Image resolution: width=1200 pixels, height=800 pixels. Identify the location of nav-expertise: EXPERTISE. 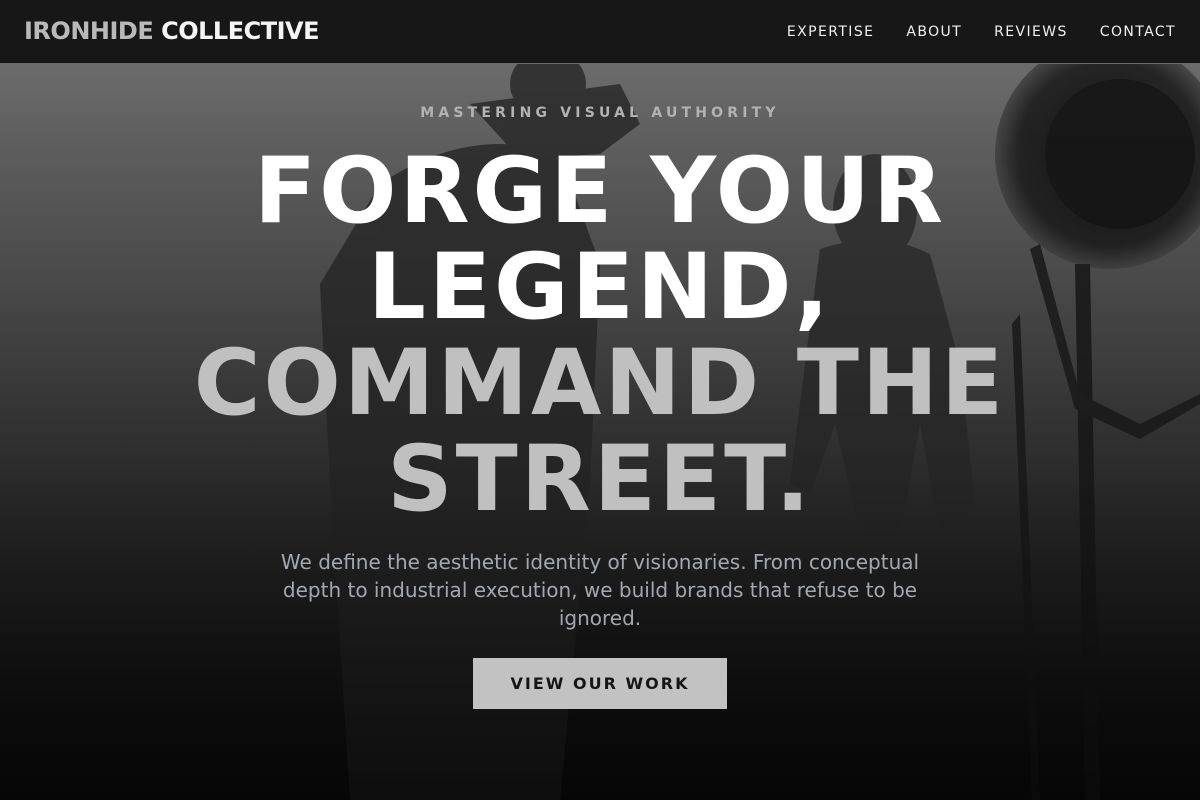
(830, 32).